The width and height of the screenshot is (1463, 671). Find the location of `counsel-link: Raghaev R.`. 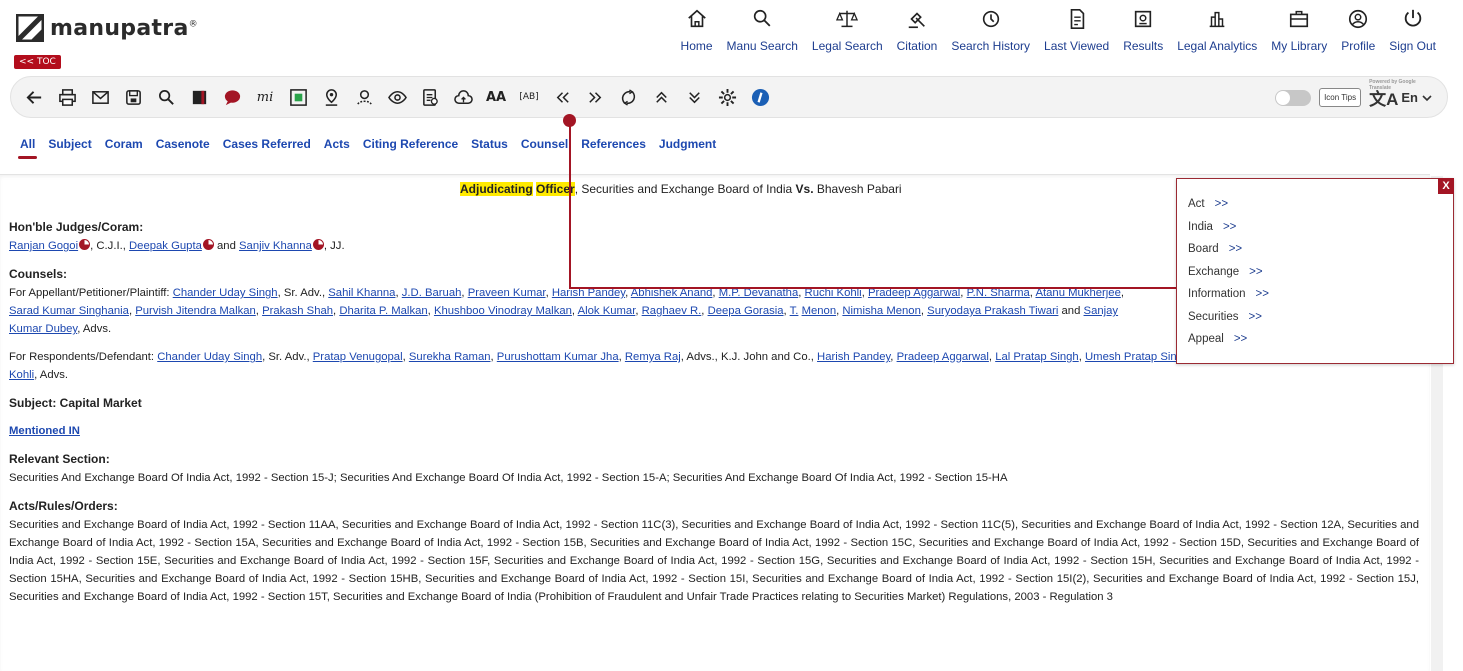

counsel-link: Raghaev R. is located at coordinates (672, 311).